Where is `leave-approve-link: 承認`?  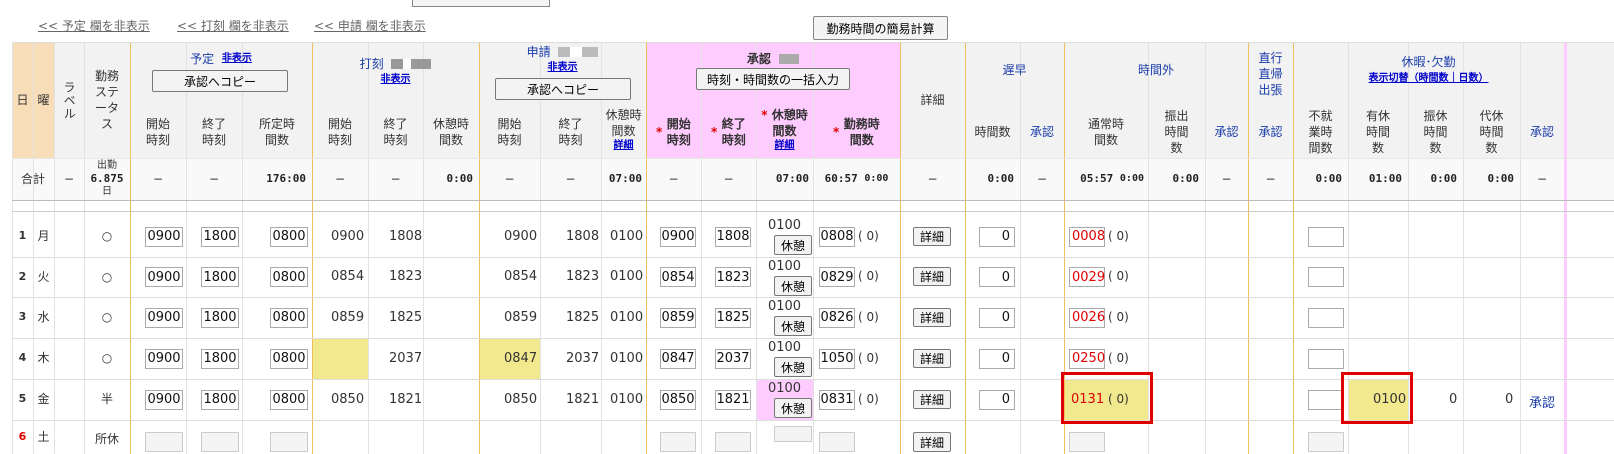 leave-approve-link: 承認 is located at coordinates (1542, 401).